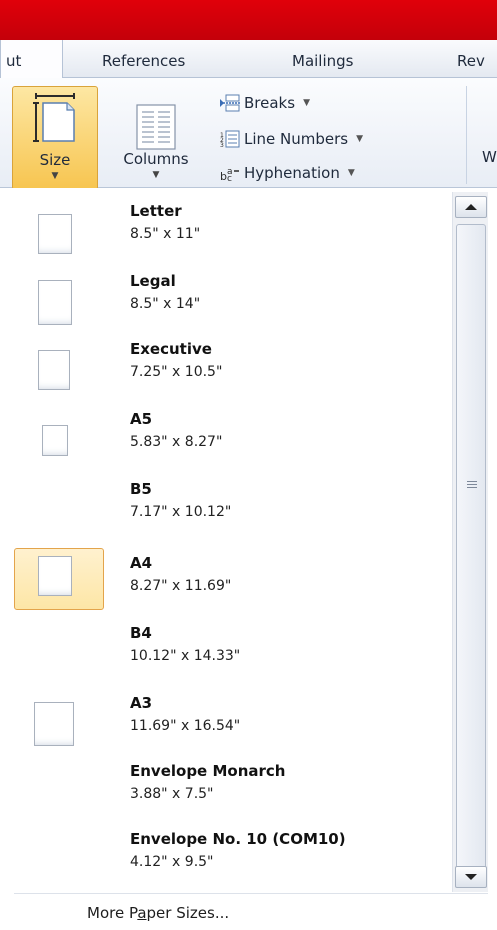 The height and width of the screenshot is (930, 497). I want to click on size-icon, so click(54, 117).